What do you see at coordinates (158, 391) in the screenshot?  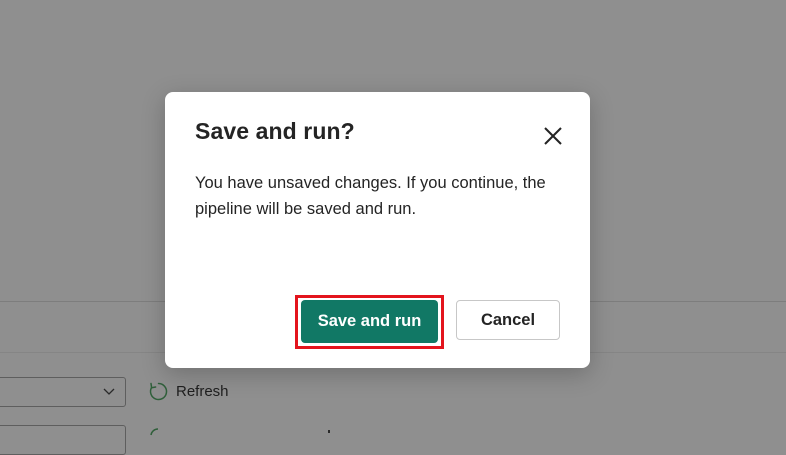 I see `refresh-icon` at bounding box center [158, 391].